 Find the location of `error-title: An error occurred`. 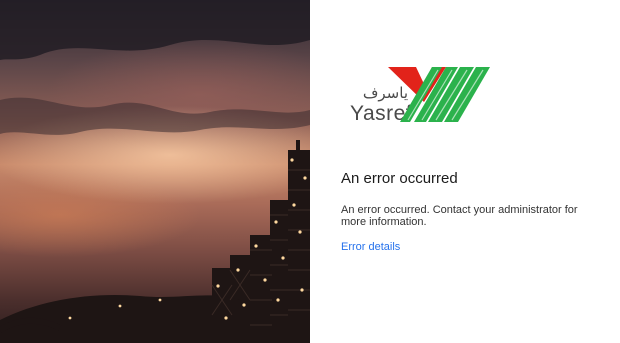

error-title: An error occurred is located at coordinates (399, 178).